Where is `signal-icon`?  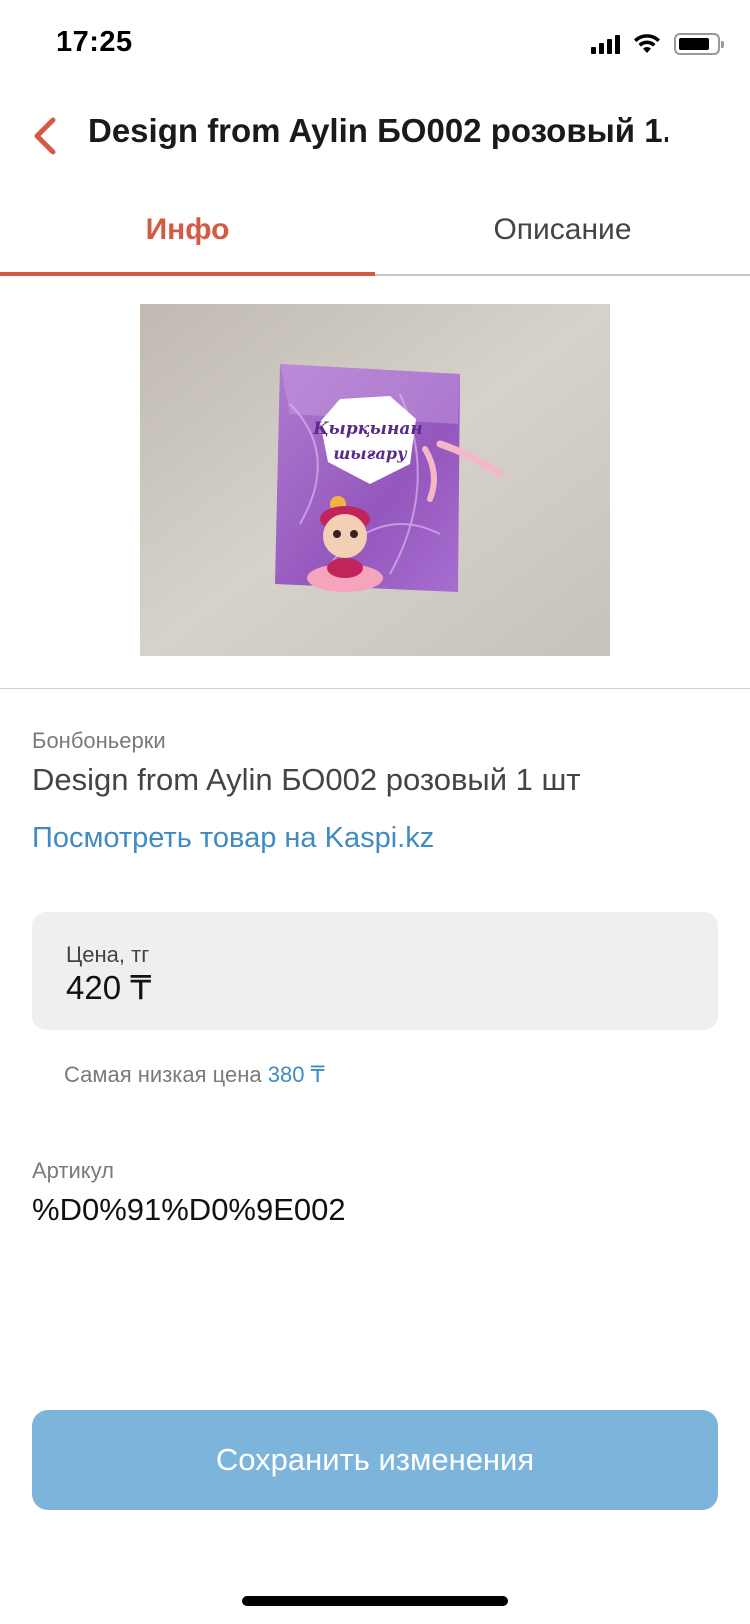
signal-icon is located at coordinates (605, 44).